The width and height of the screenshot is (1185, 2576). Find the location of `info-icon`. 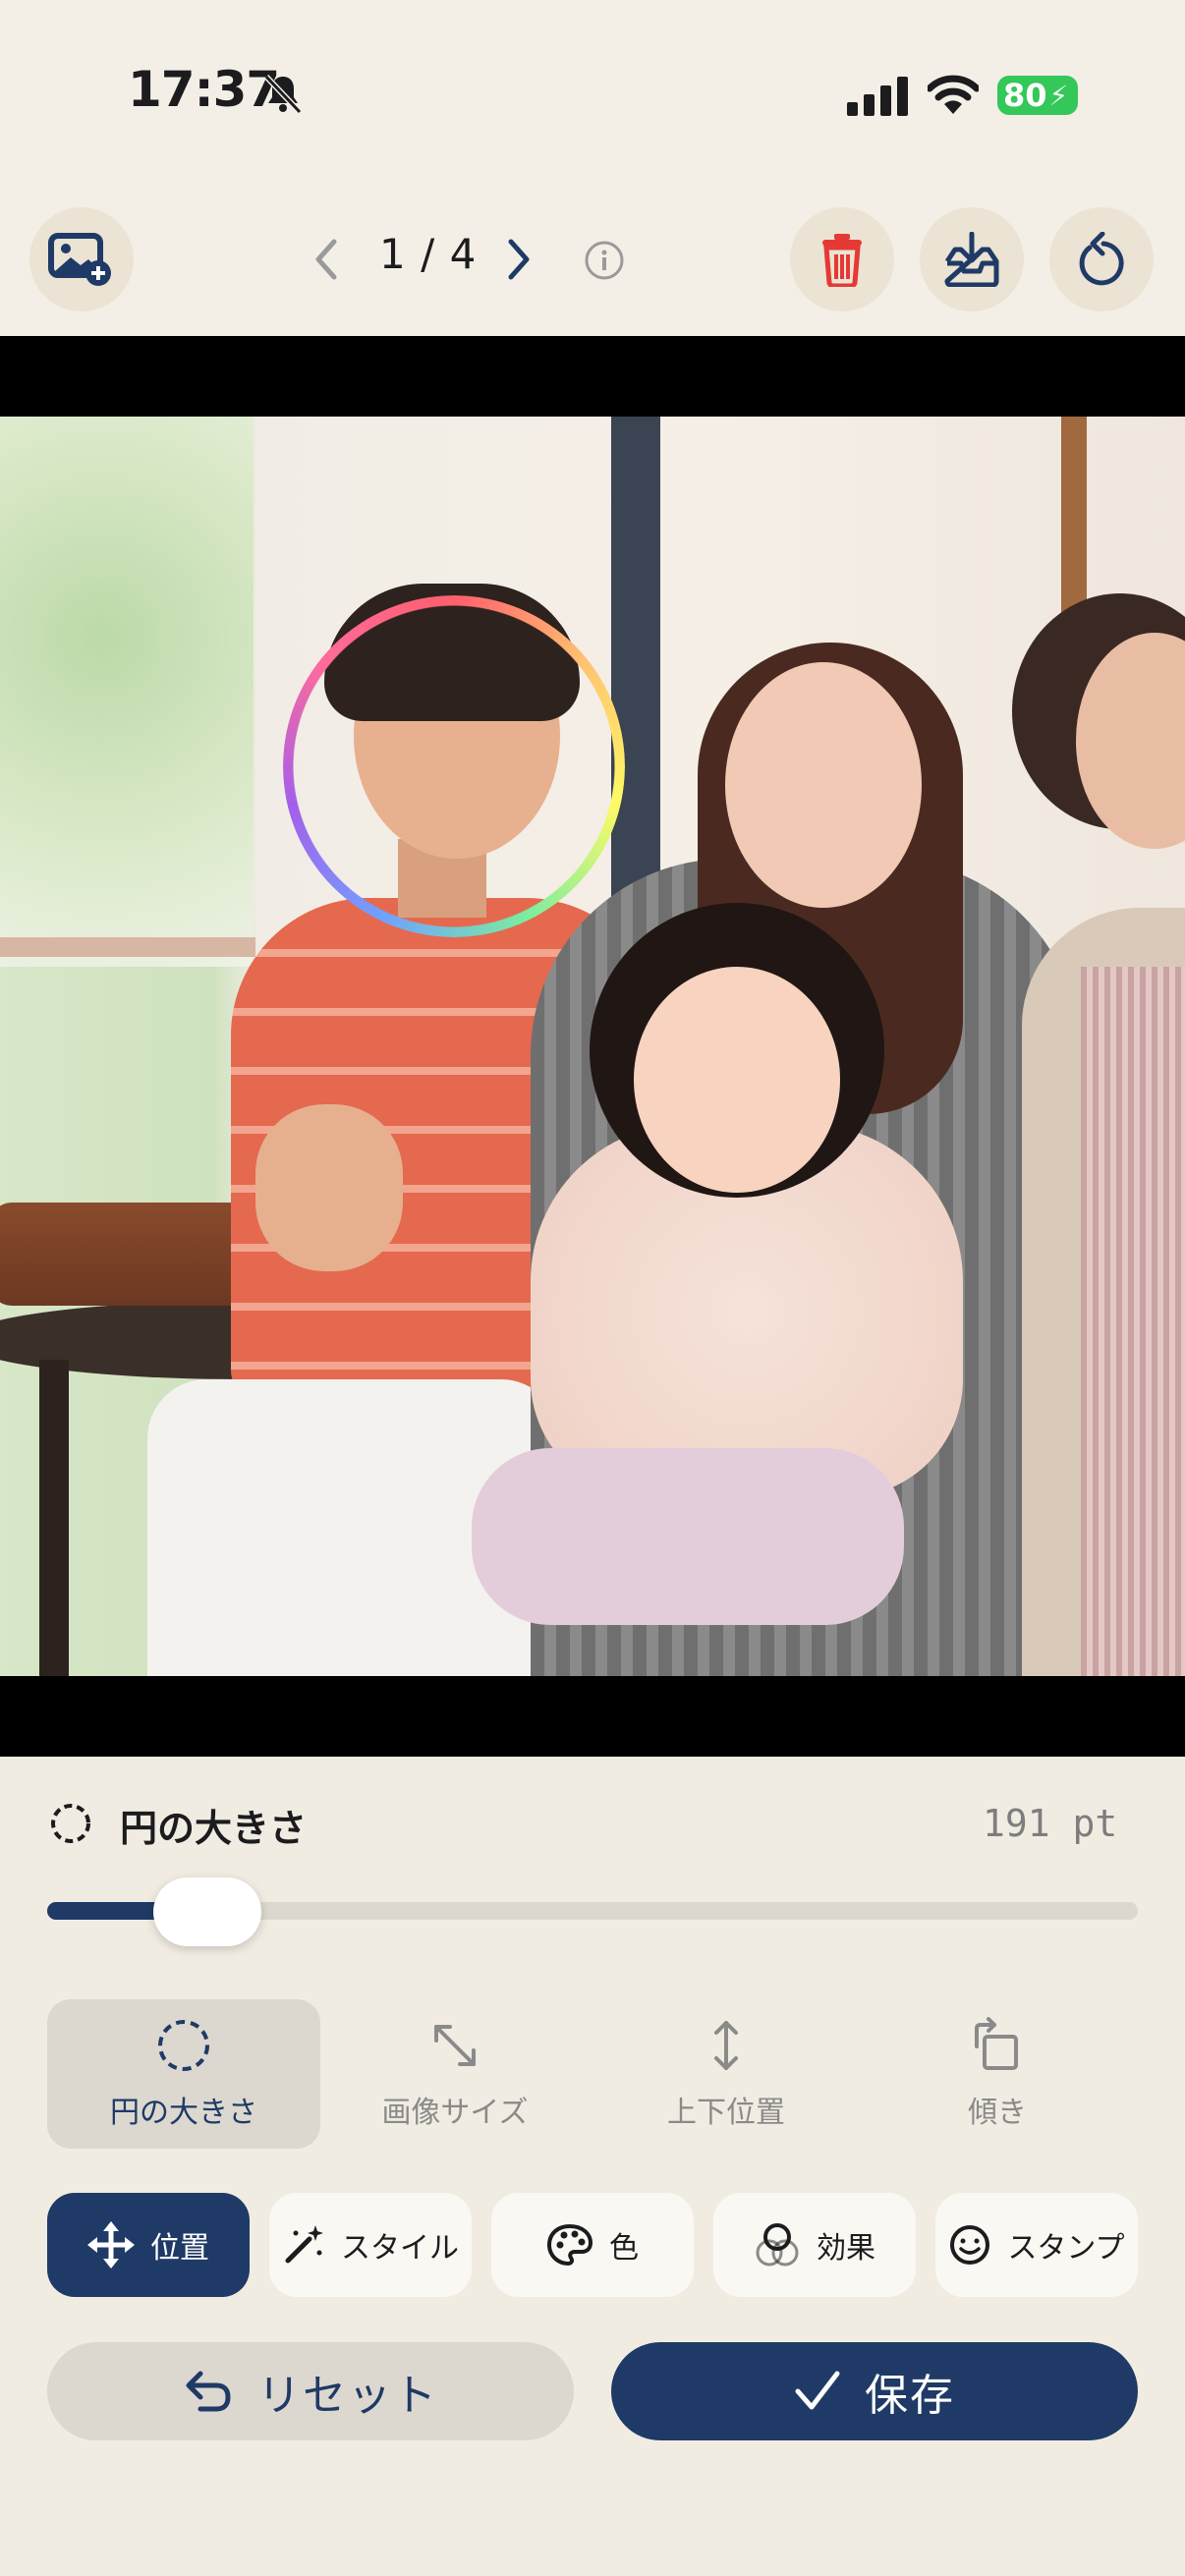

info-icon is located at coordinates (604, 260).